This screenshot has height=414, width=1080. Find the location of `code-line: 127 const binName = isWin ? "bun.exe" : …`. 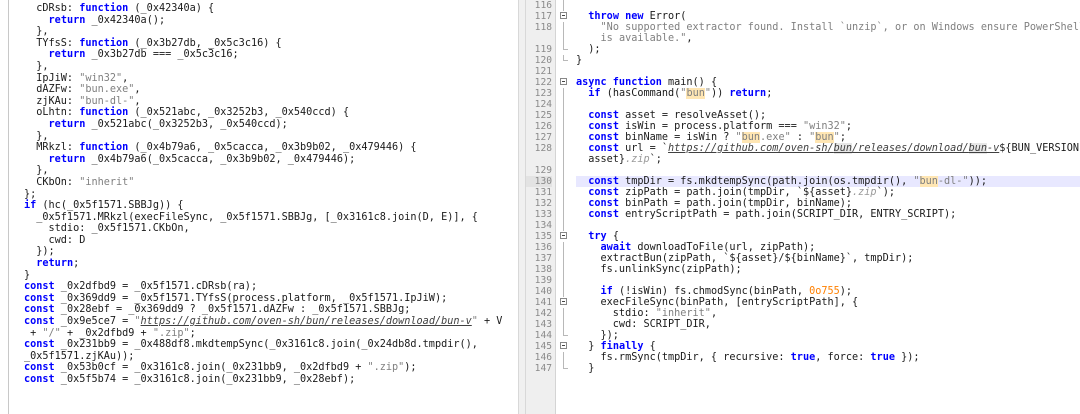

code-line: 127 const binName = isWin ? "bun.exe" : … is located at coordinates (803, 137).